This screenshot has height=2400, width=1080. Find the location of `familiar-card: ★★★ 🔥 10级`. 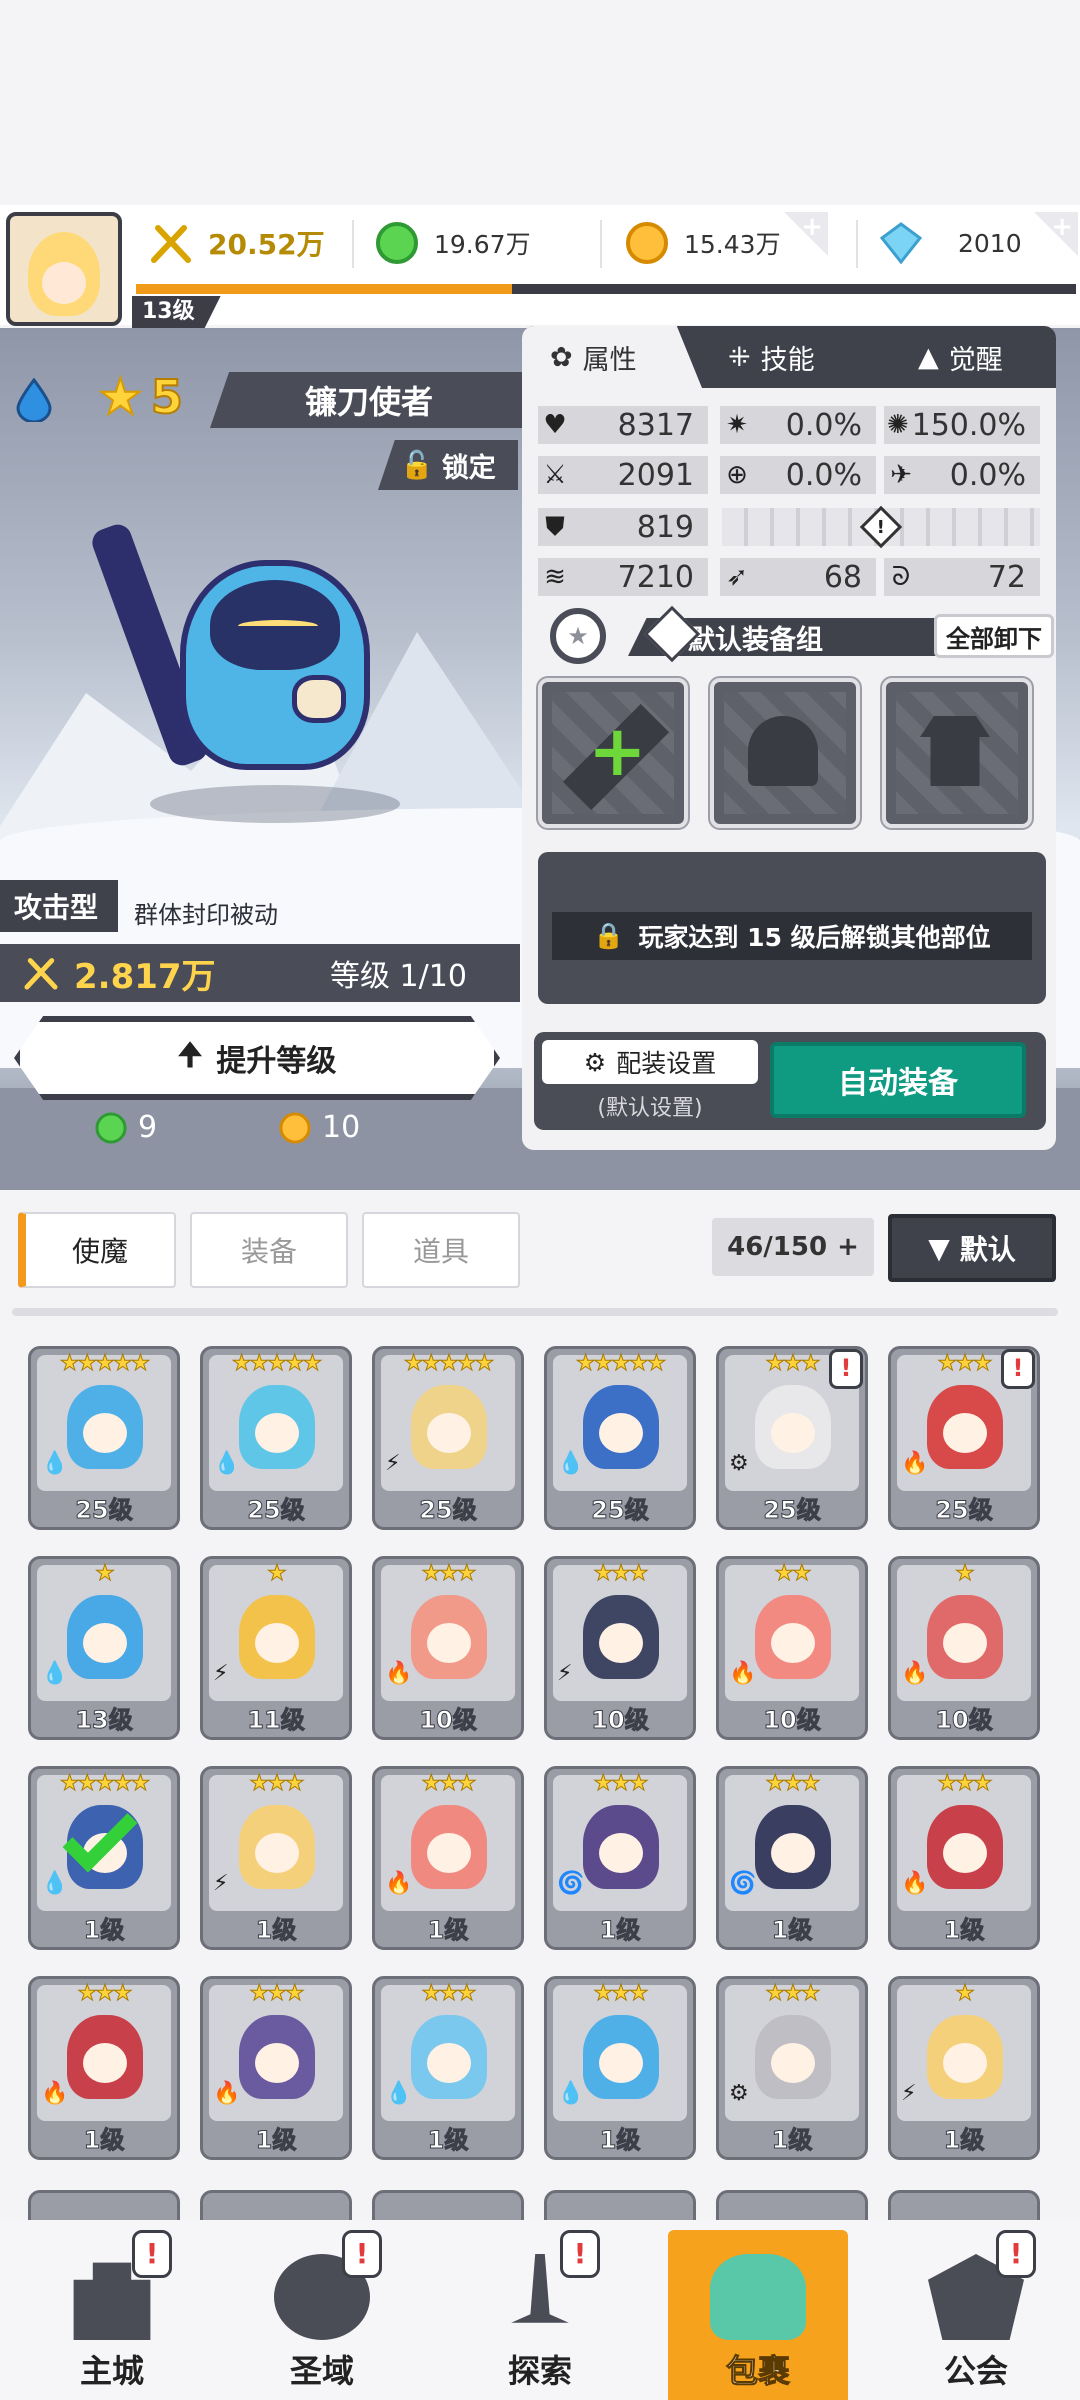

familiar-card: ★★★ 🔥 10级 is located at coordinates (448, 1648).